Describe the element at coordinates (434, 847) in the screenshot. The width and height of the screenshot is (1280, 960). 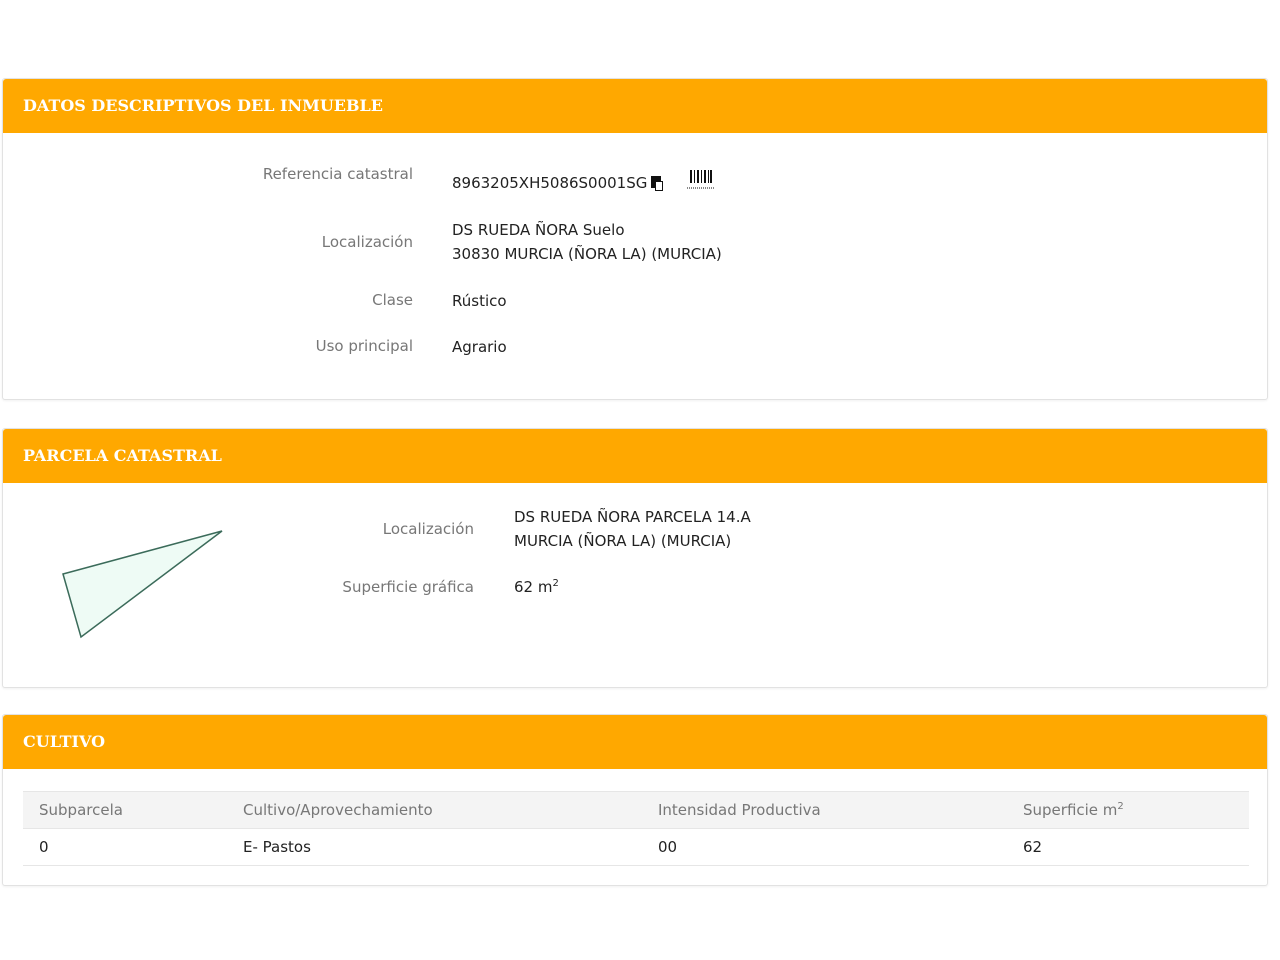
I see `cell-cultivo: E- Pastos` at that location.